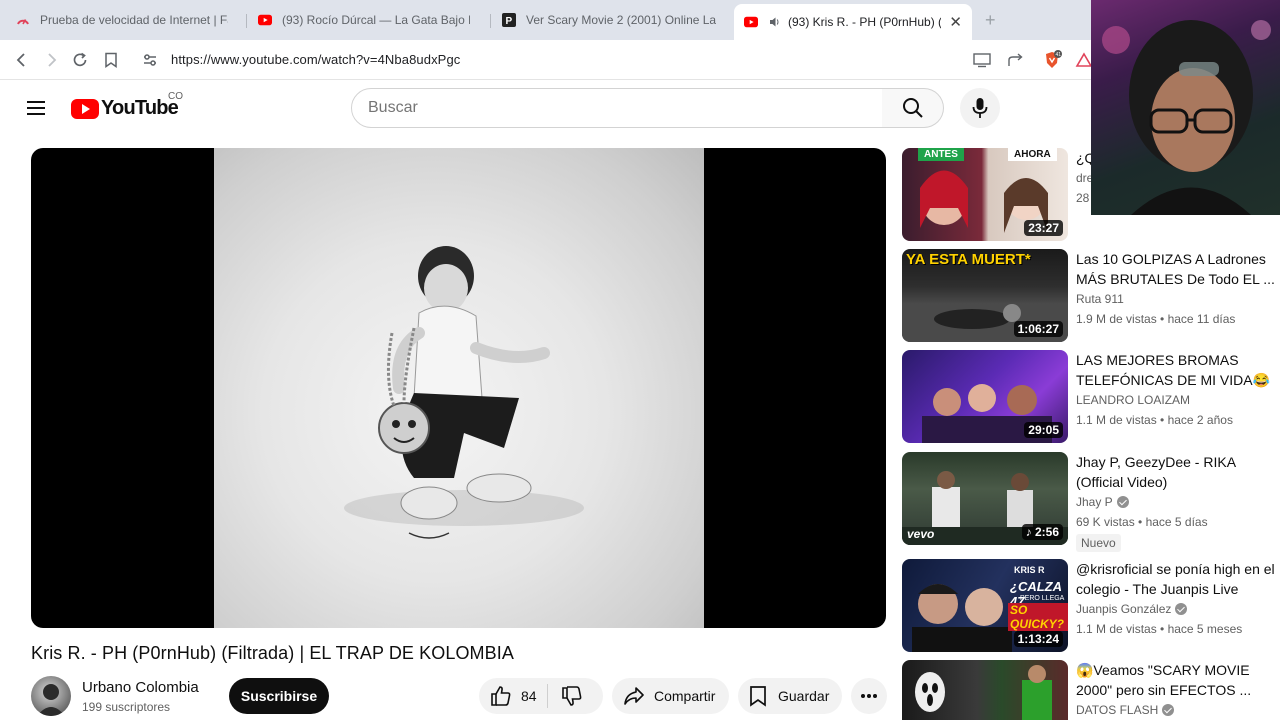 This screenshot has height=720, width=1280. I want to click on recommendation-thumbnail: YA ESTA MUERT* 1:06:27, so click(985, 295).